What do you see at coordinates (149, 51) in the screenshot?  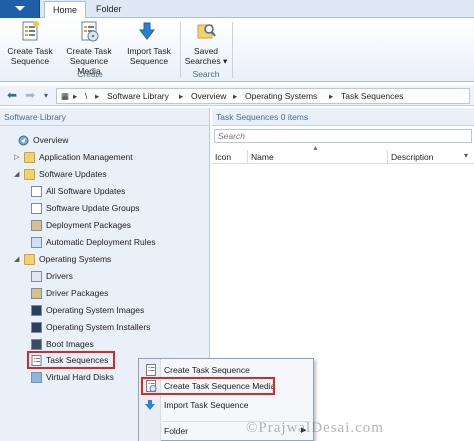 I see `import-ts-label-1: Import Task` at bounding box center [149, 51].